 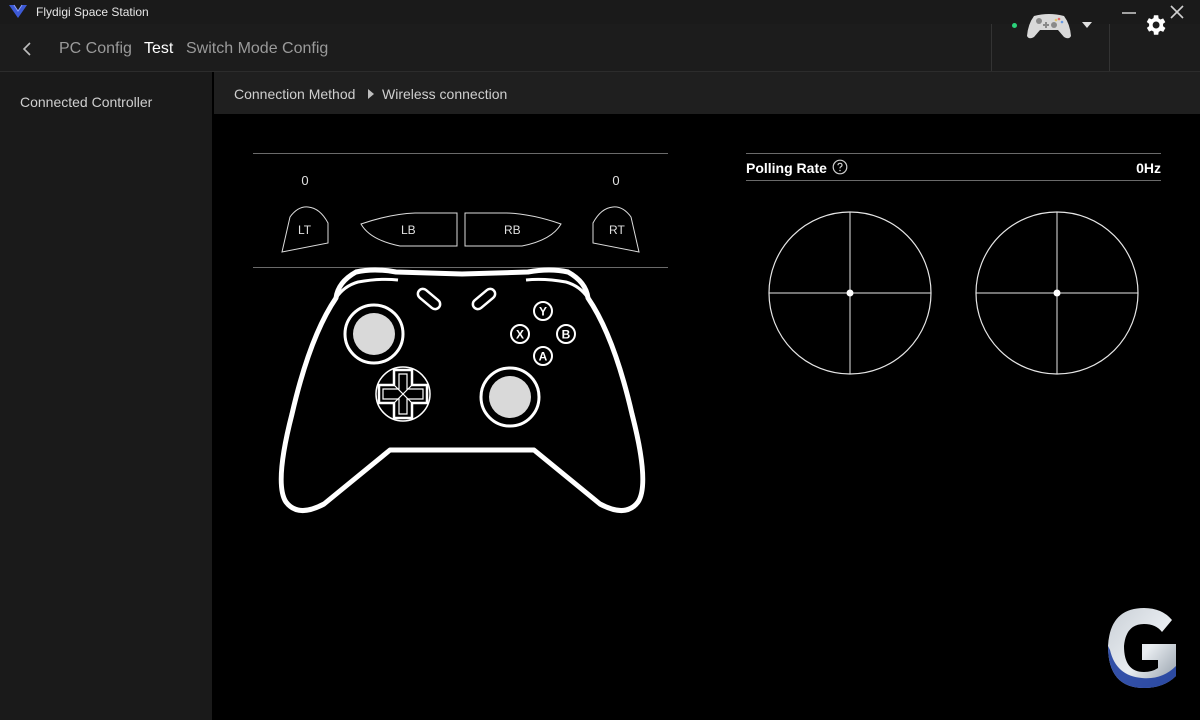 I want to click on close-icon, so click(x=1177, y=12).